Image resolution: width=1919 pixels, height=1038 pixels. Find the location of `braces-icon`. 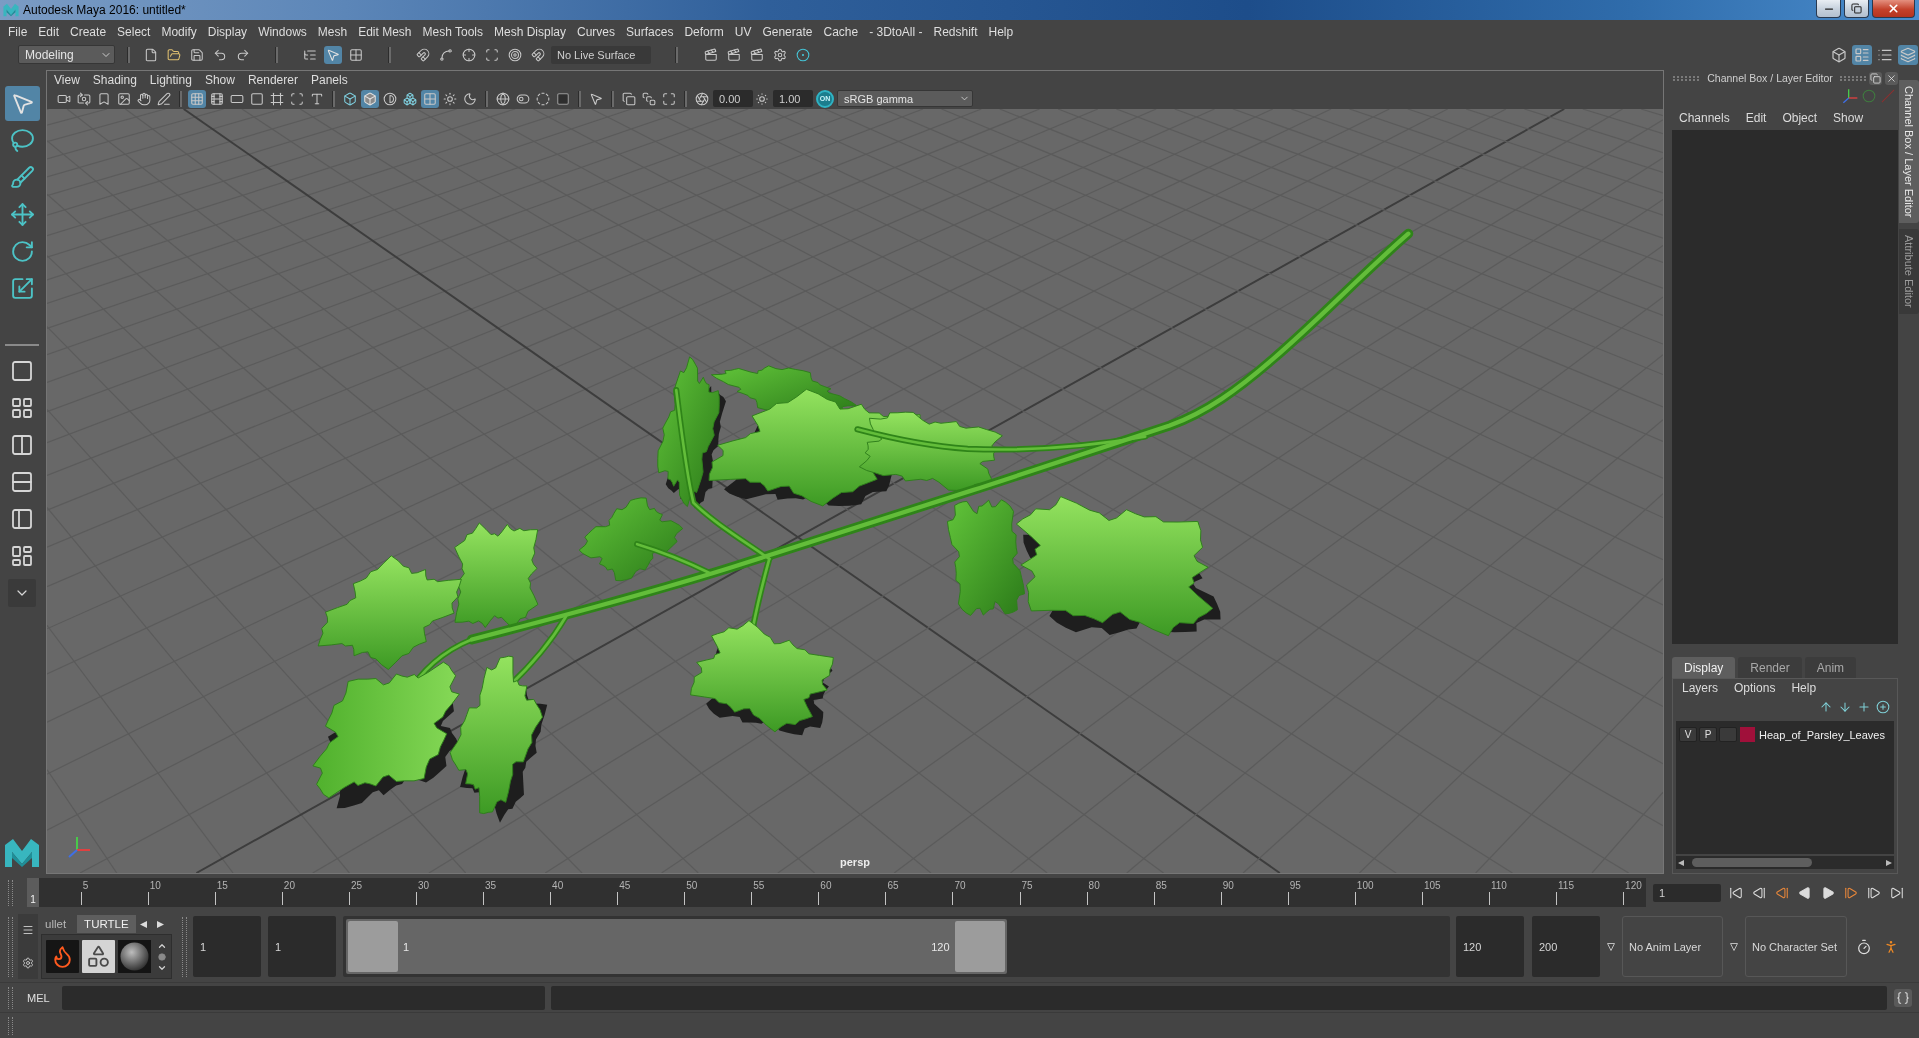

braces-icon is located at coordinates (1902, 997).